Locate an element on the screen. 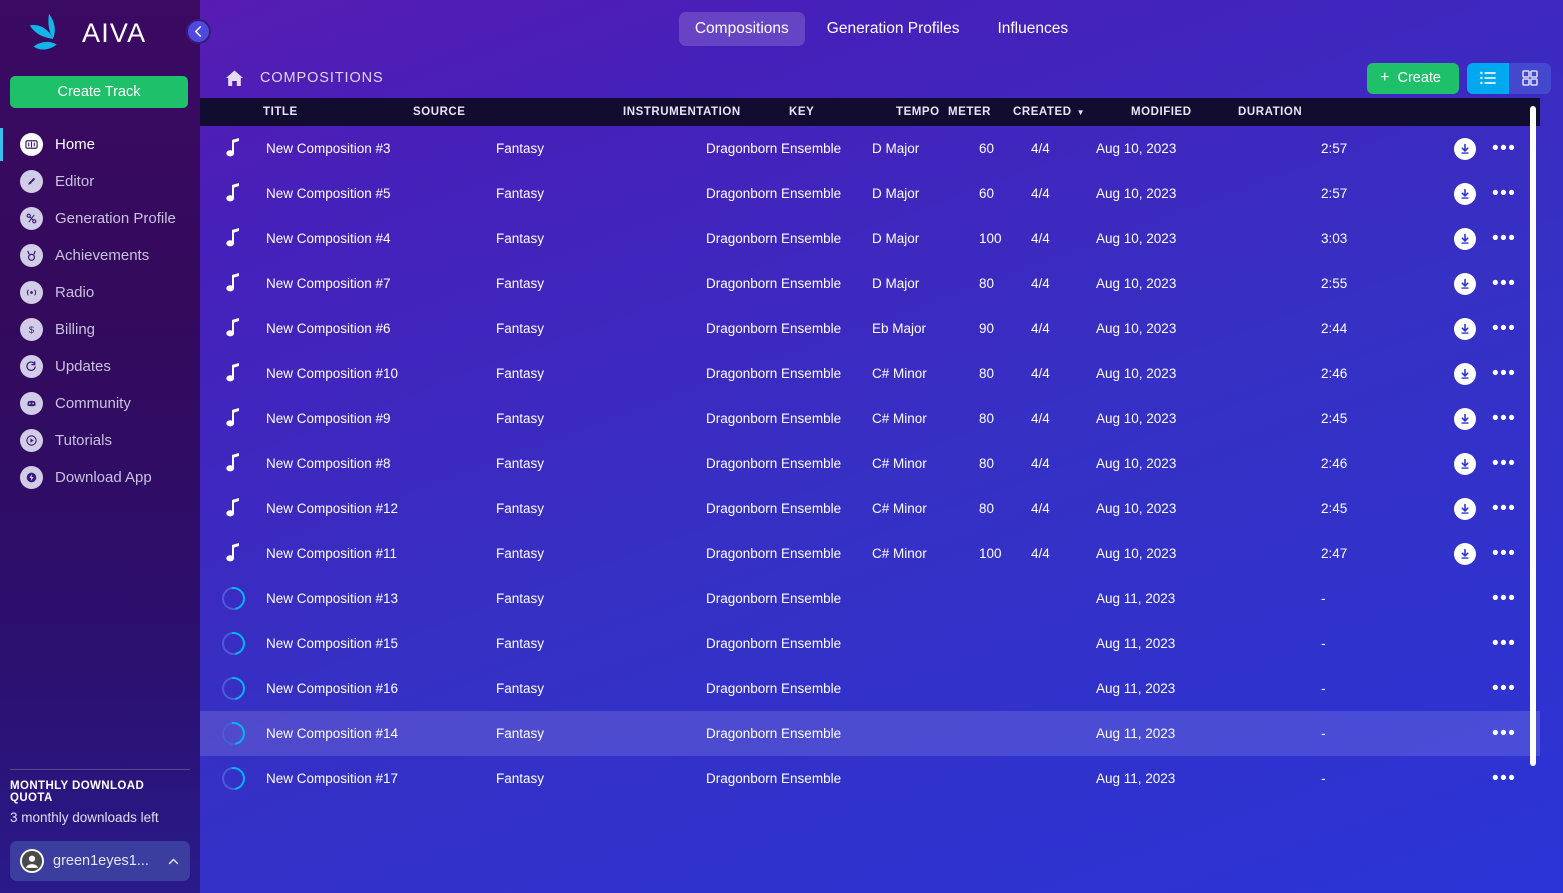  create-track-button: Create Track is located at coordinates (99, 92).